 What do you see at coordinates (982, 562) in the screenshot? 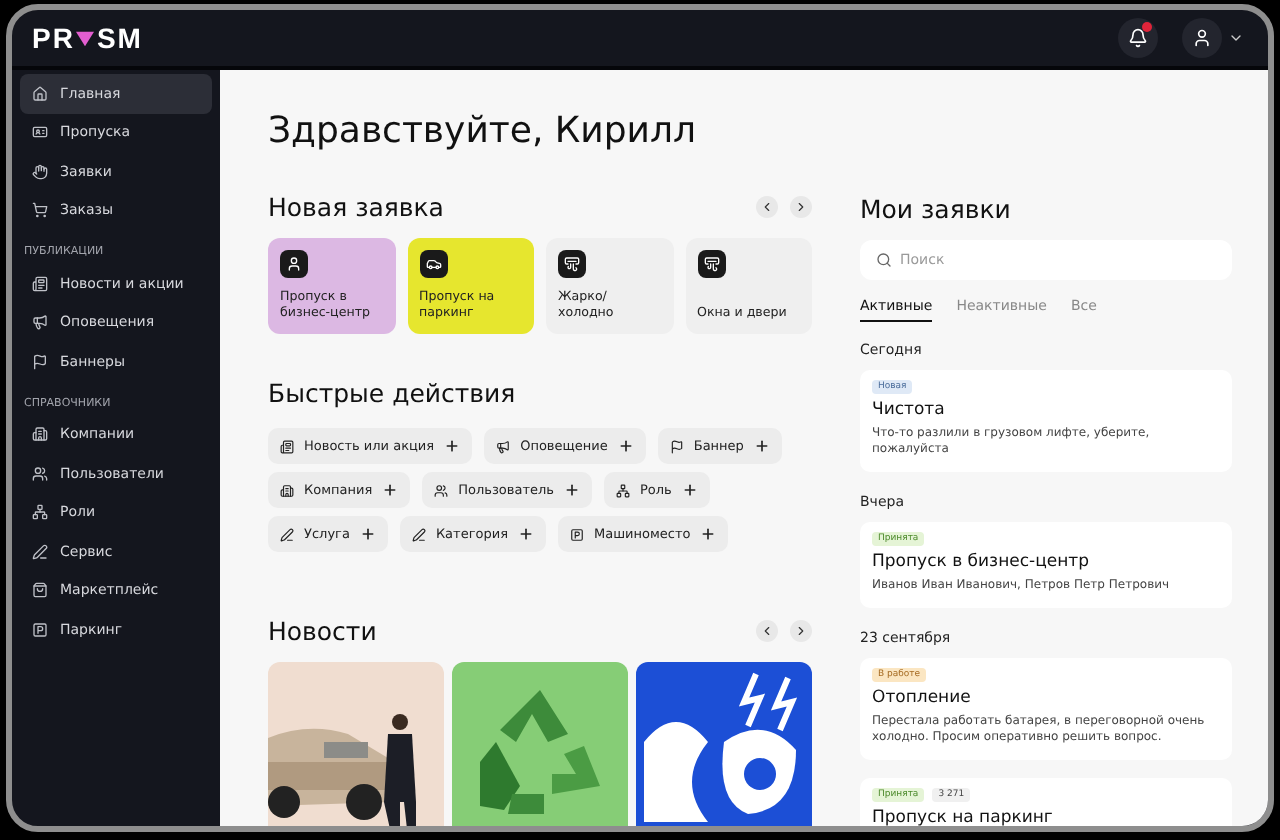
I see `request-title: Пропуск в бизнес-центр` at bounding box center [982, 562].